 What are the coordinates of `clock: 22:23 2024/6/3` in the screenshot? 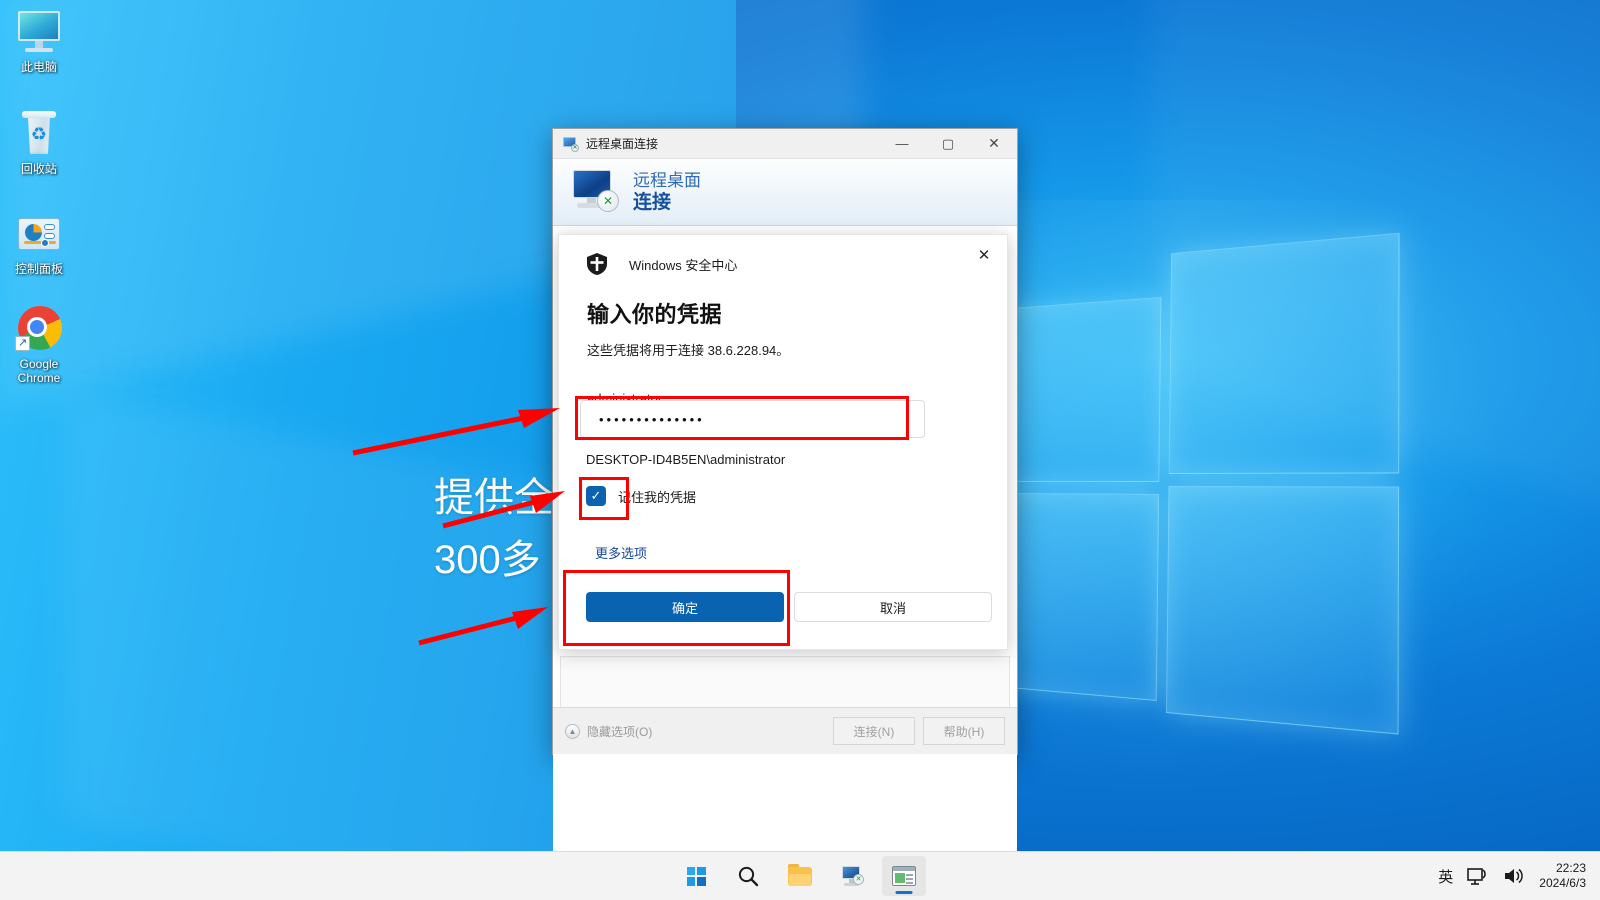 It's located at (1562, 876).